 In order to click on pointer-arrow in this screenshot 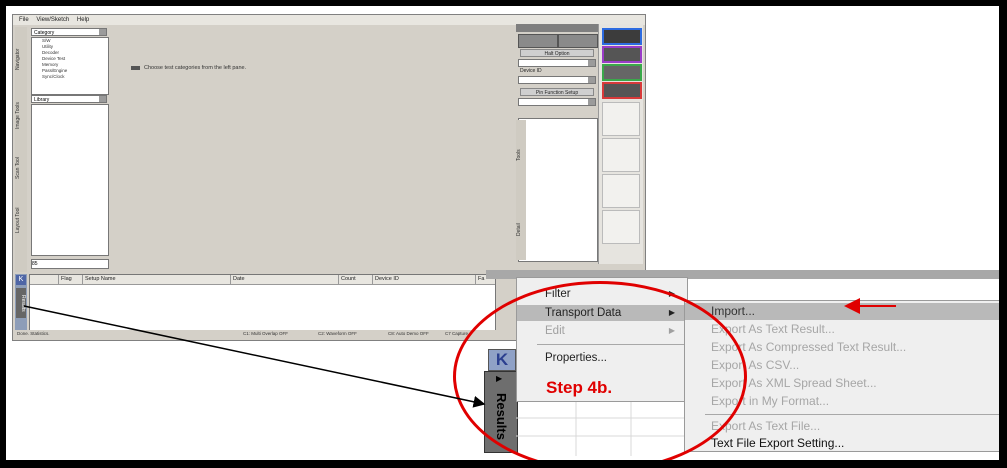, I will do `click(254, 356)`.